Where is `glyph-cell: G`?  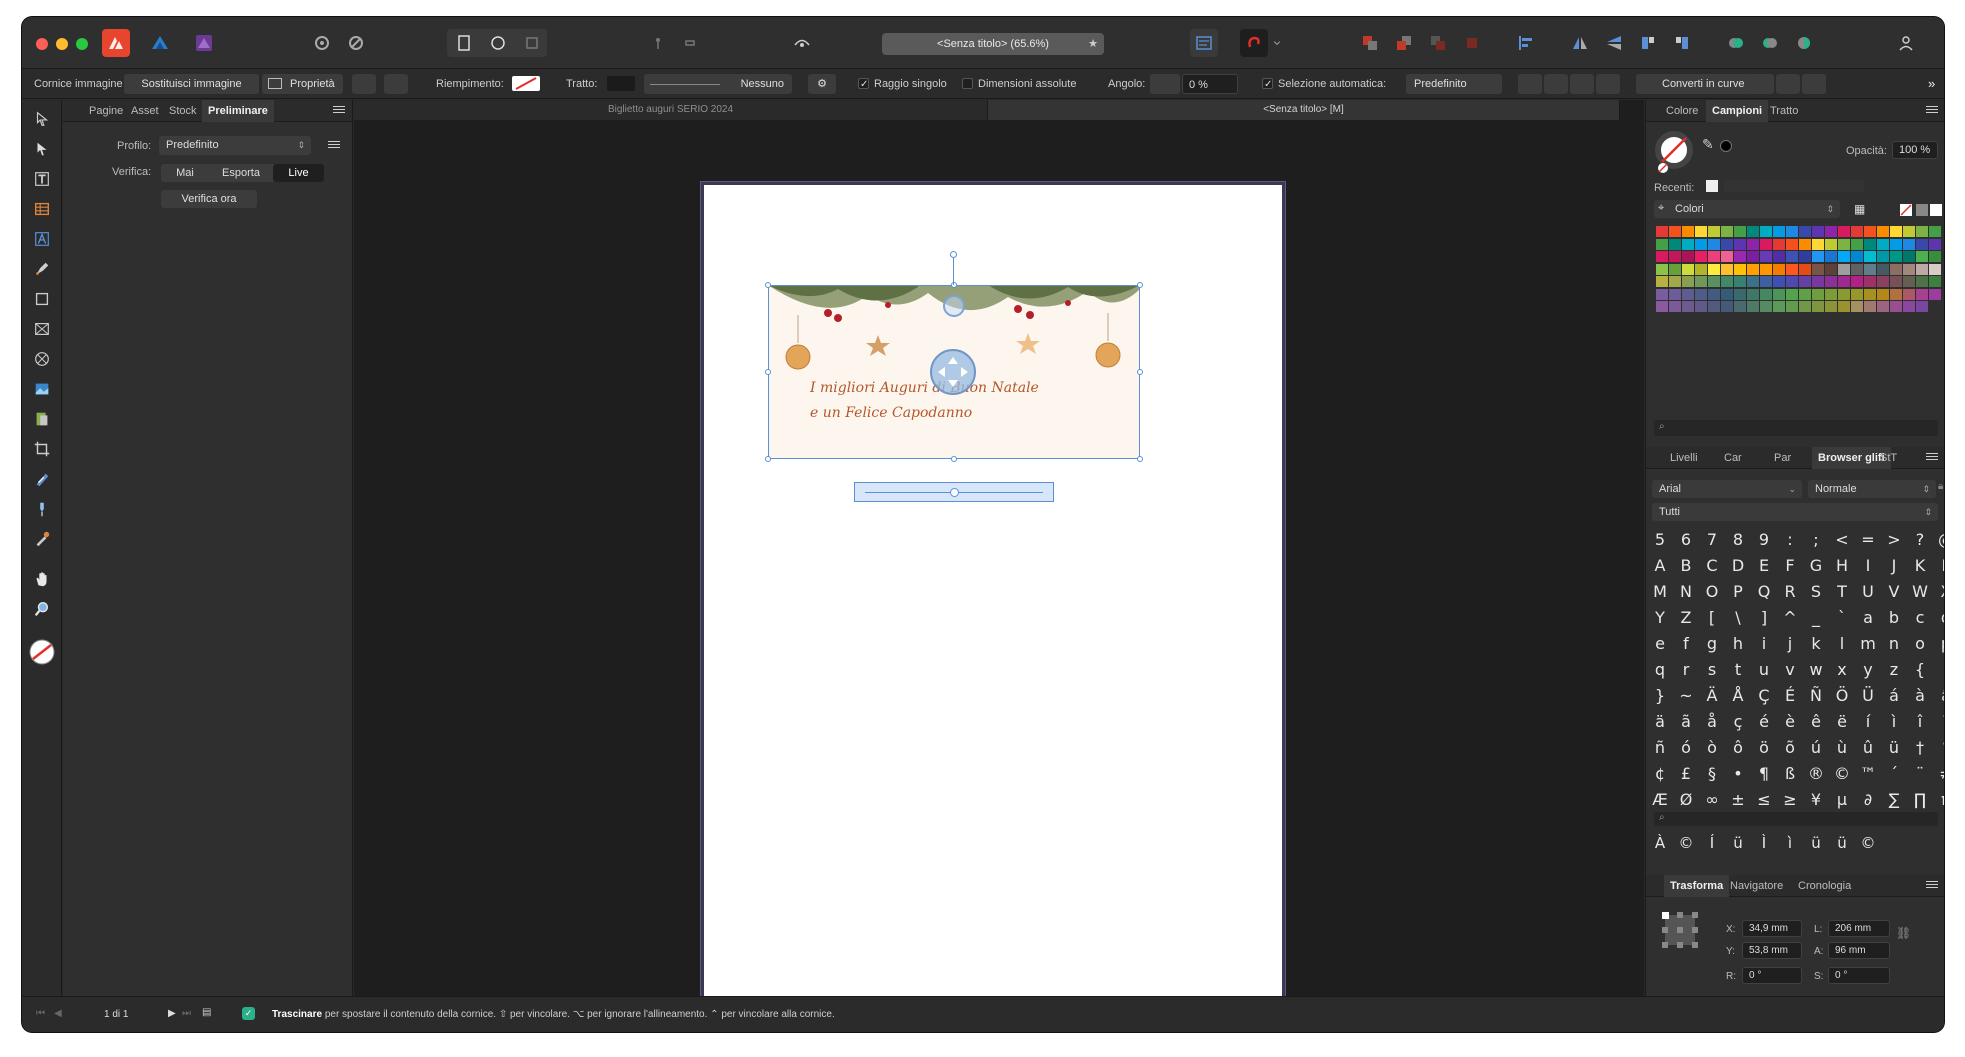 glyph-cell: G is located at coordinates (1816, 565).